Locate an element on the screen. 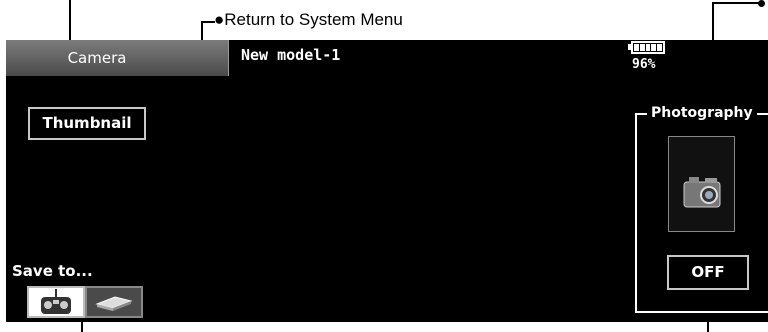 Image resolution: width=768 pixels, height=332 pixels. sd-card-icon is located at coordinates (114, 303).